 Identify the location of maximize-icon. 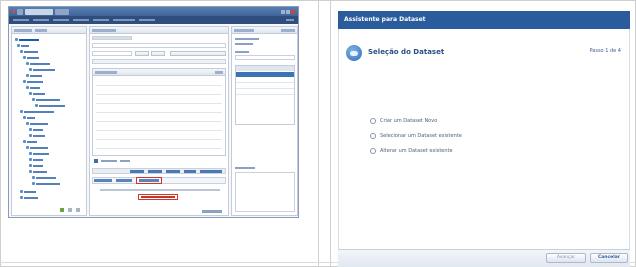
(288, 11).